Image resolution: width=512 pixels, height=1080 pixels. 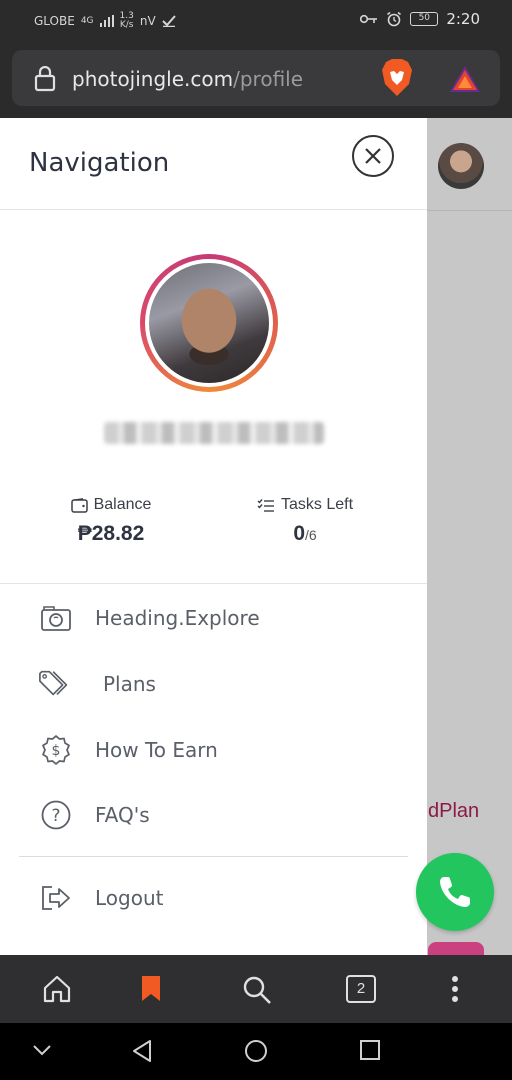 I want to click on menu-item-plans: Plans, so click(x=97, y=684).